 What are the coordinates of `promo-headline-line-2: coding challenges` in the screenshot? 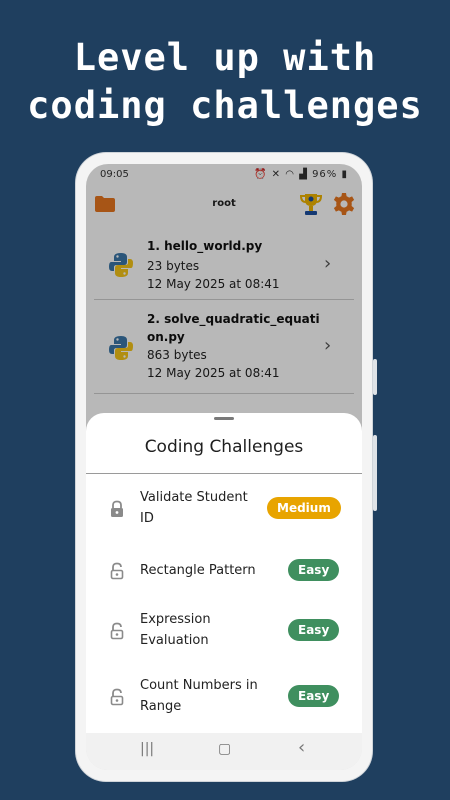 It's located at (225, 105).